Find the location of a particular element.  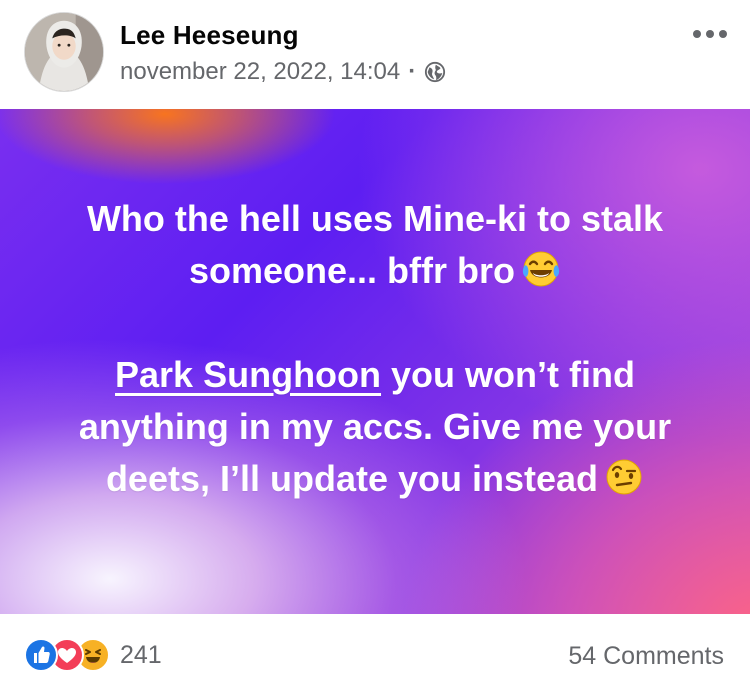

mention-link: Park Sunghoon is located at coordinates (248, 374).